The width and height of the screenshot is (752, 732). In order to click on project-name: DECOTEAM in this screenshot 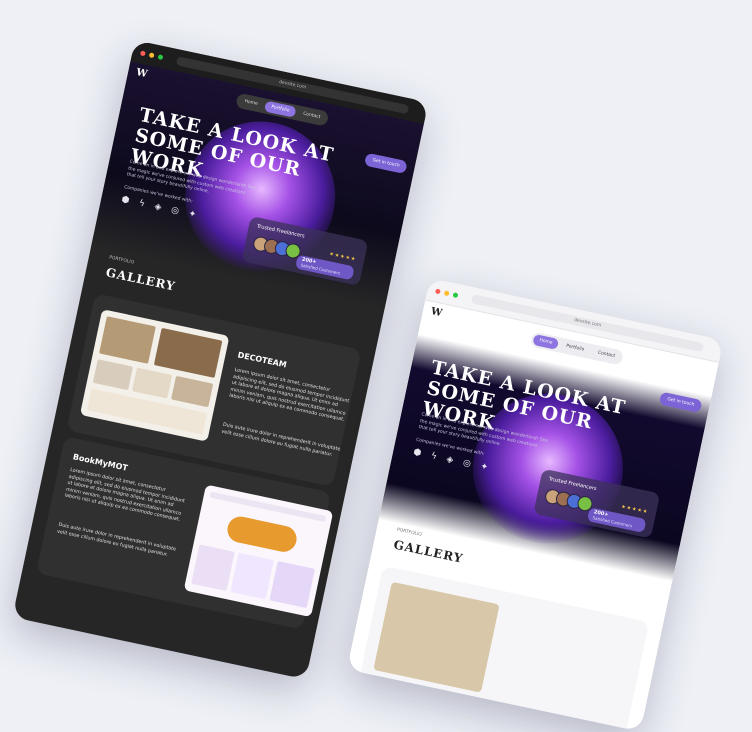, I will do `click(262, 360)`.